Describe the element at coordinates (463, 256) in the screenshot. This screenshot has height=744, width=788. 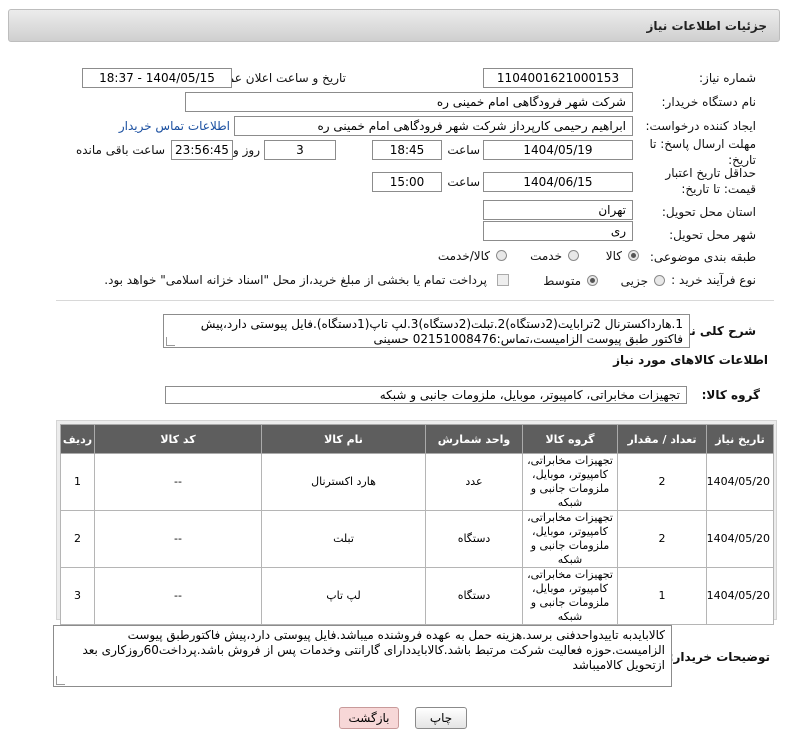
I see `category-both-label: کالا/خدمت` at that location.